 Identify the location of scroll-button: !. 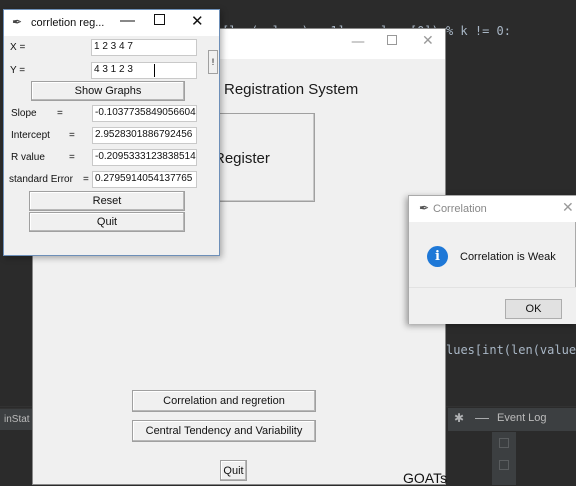
(213, 62).